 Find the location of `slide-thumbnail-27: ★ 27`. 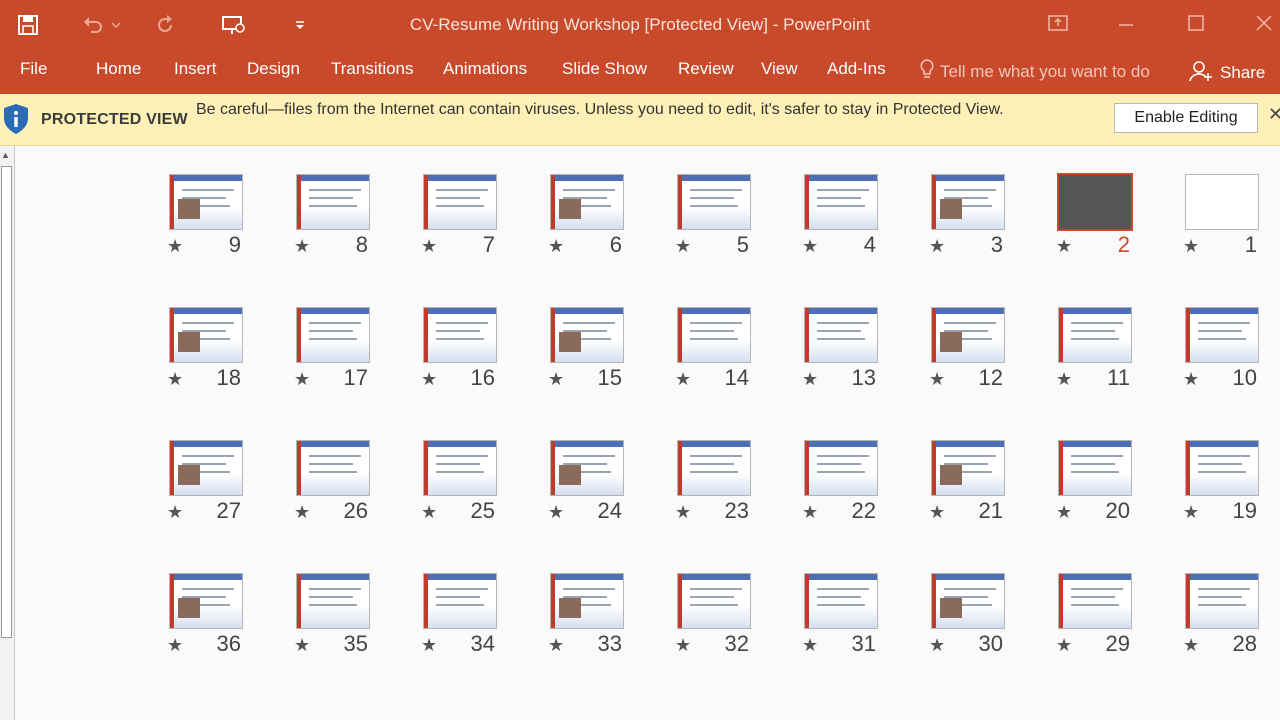

slide-thumbnail-27: ★ 27 is located at coordinates (196, 467).